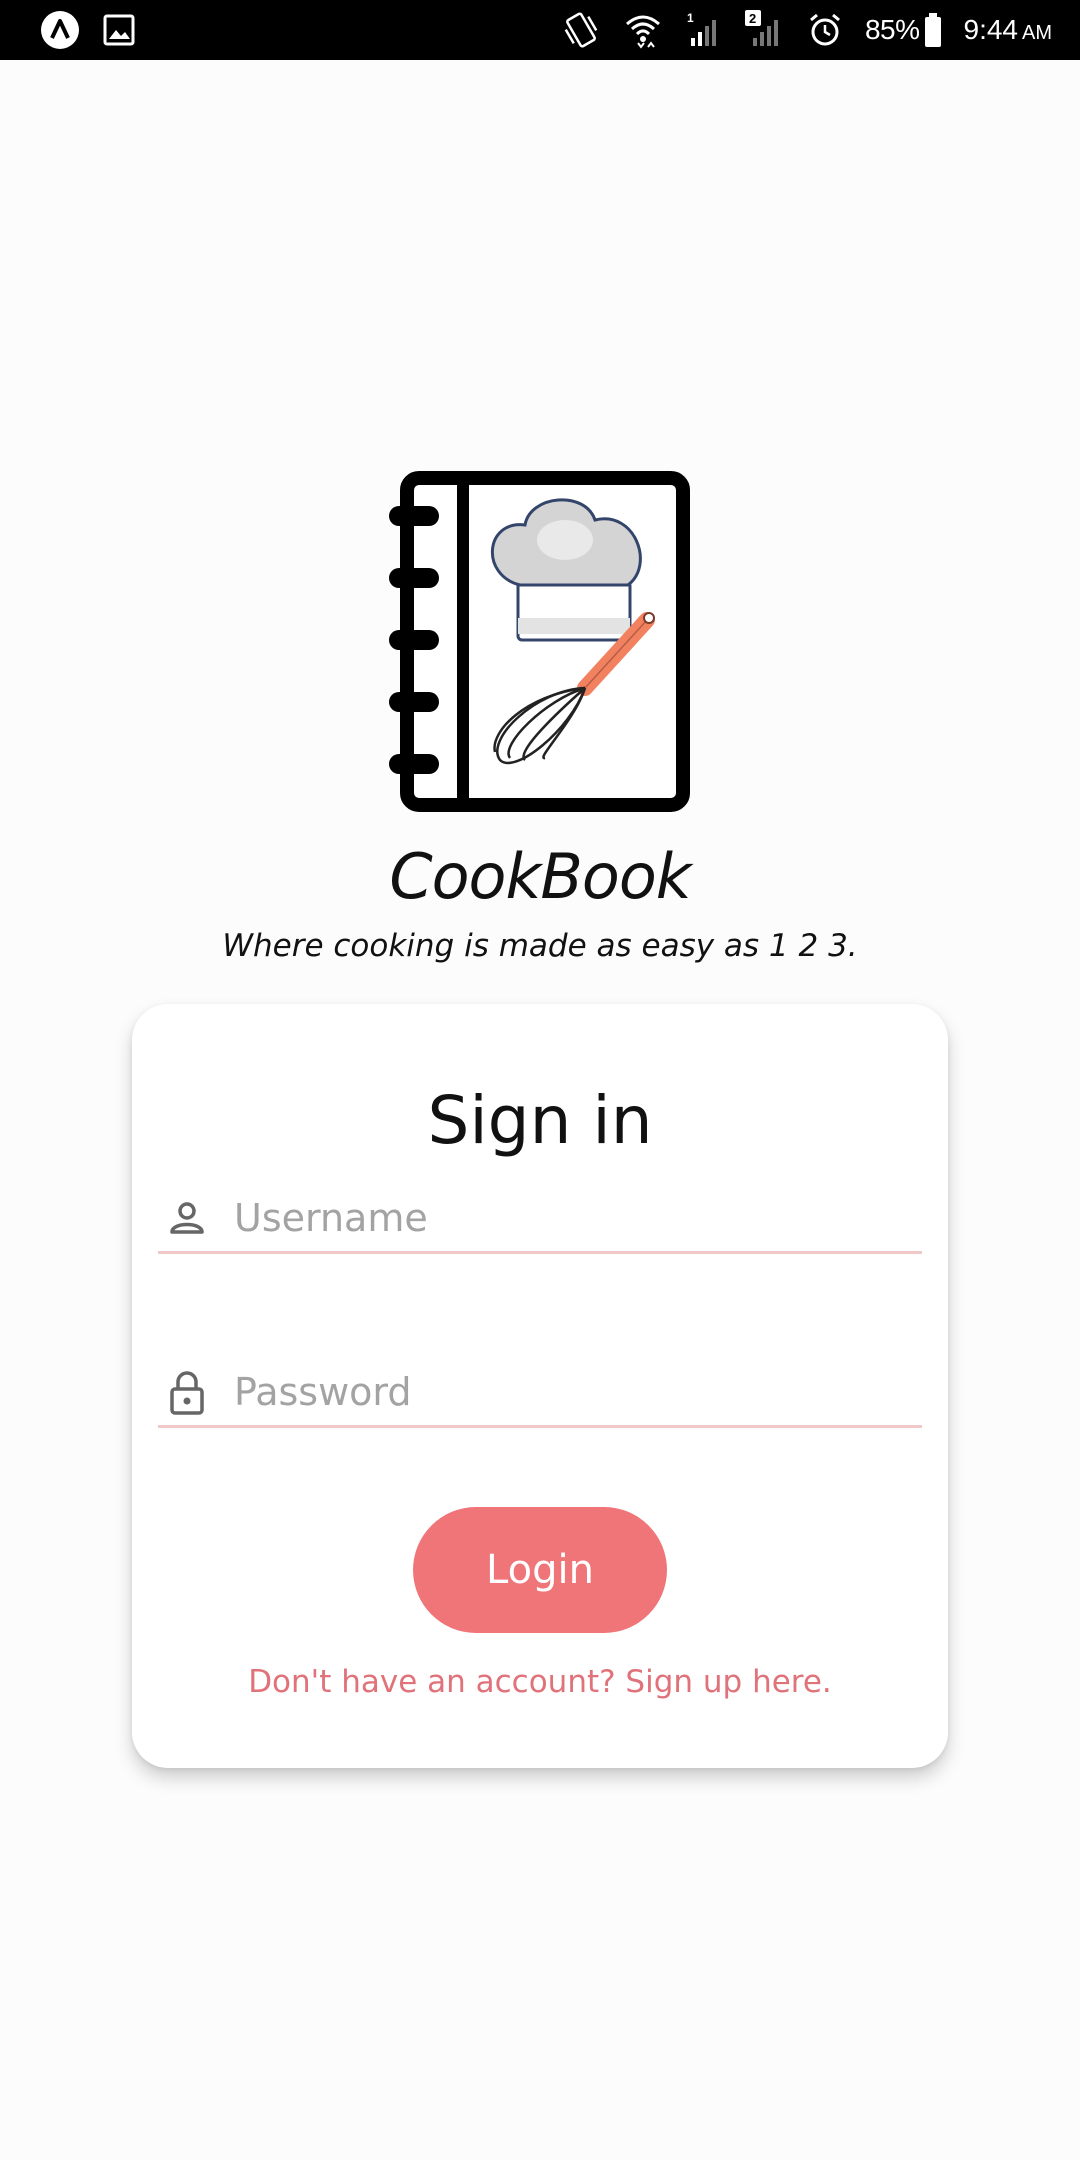  Describe the element at coordinates (690, 18) in the screenshot. I see `svg-text: 1` at that location.